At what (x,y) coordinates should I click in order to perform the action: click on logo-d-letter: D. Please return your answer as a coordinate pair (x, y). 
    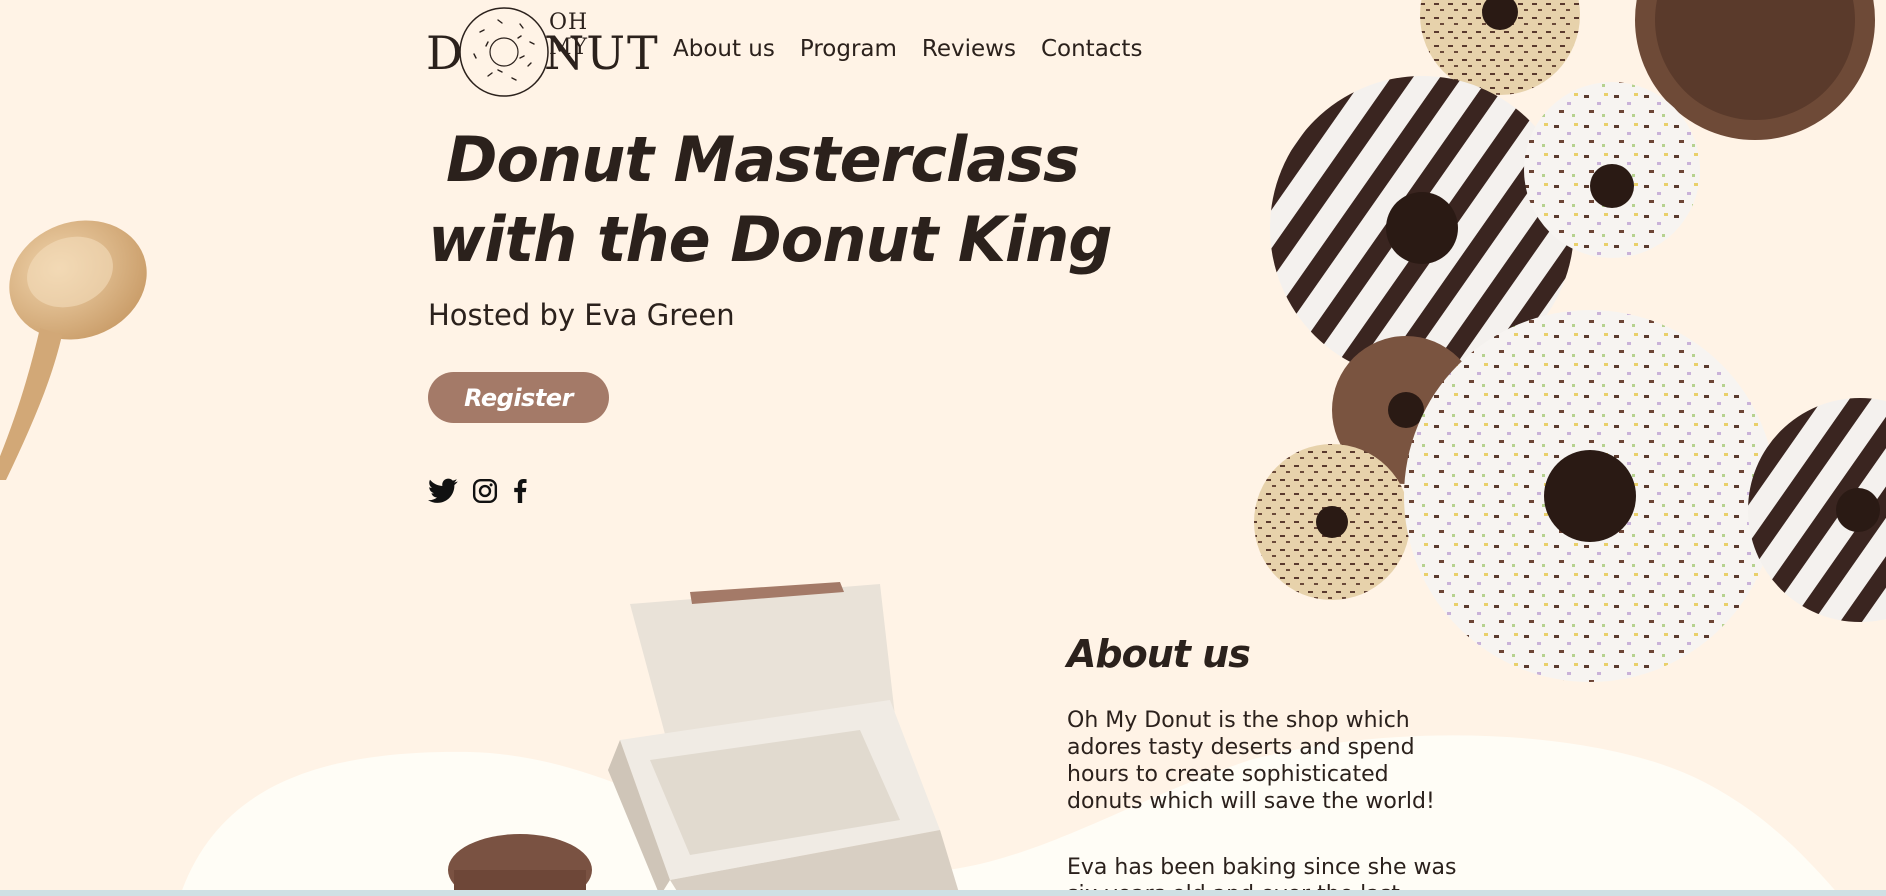
    Looking at the image, I should click on (444, 53).